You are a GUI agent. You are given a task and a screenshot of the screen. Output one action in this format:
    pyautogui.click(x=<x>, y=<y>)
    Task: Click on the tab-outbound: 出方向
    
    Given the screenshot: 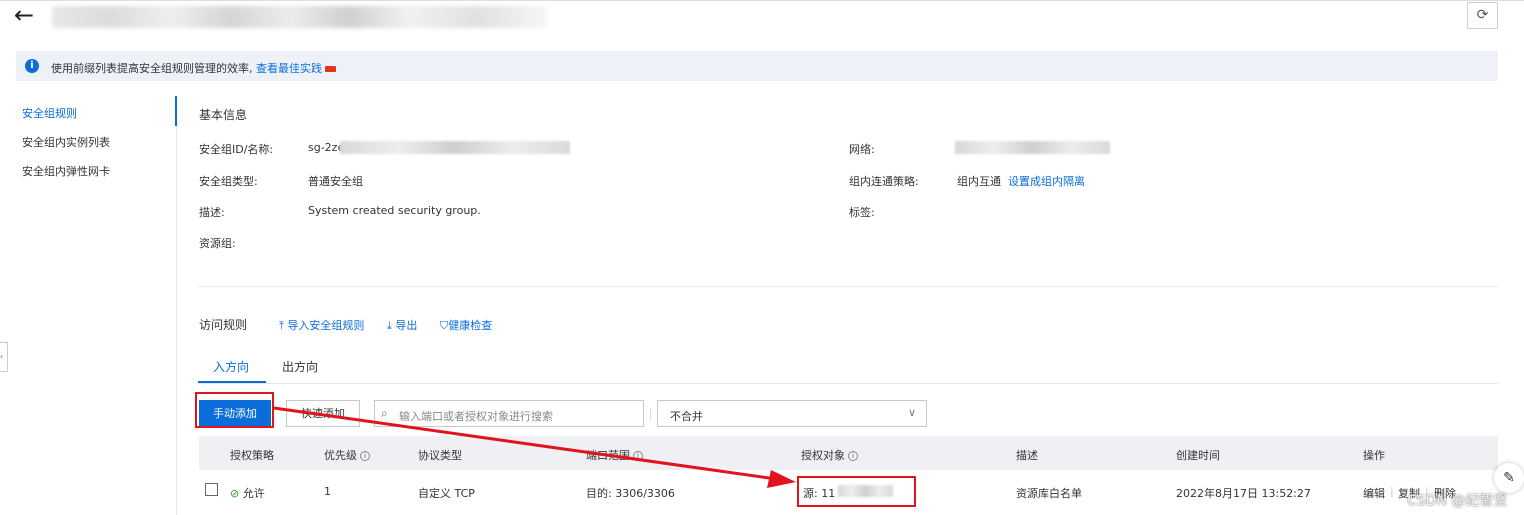 What is the action you would take?
    pyautogui.click(x=300, y=366)
    